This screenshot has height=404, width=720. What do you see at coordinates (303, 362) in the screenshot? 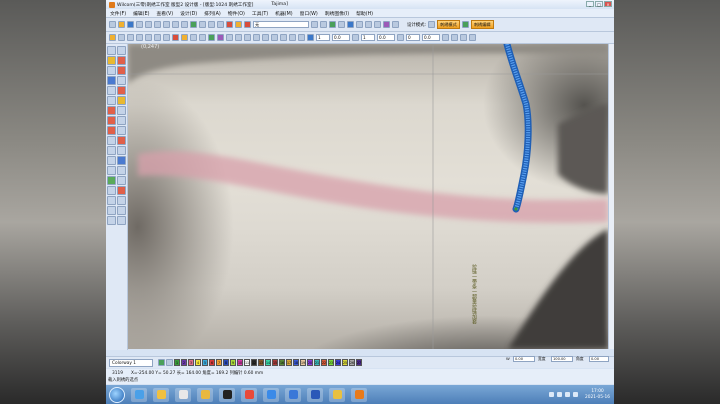
I see `color-swatch: 19` at bounding box center [303, 362].